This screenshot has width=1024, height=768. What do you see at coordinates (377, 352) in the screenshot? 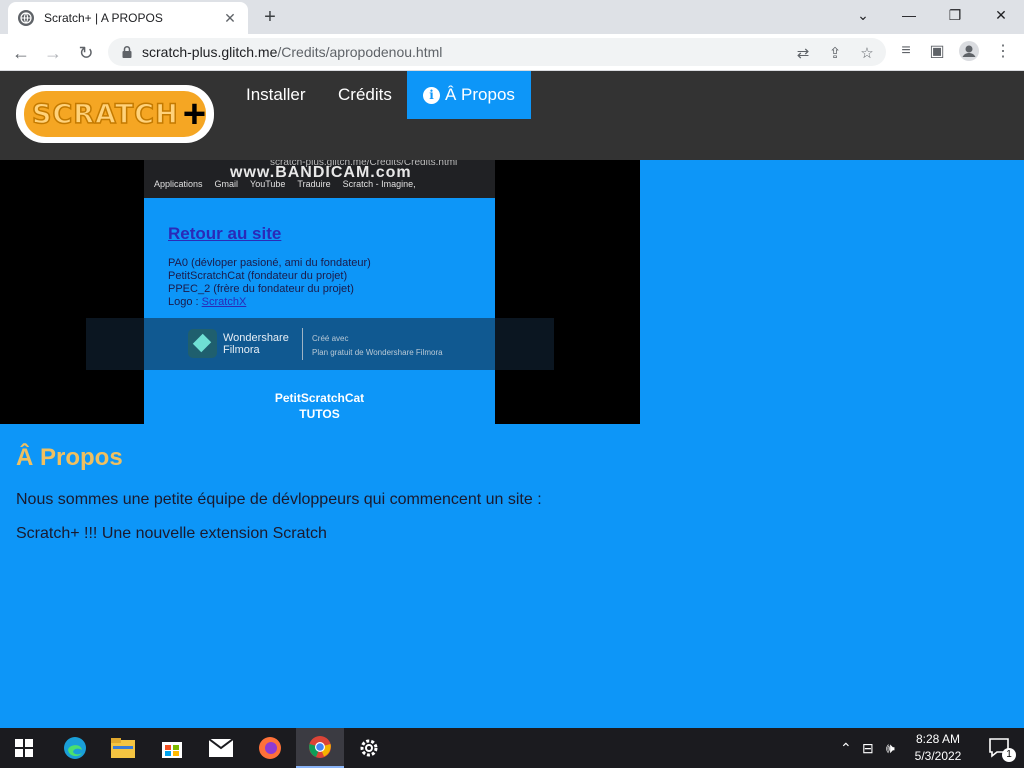
I see `filmora-note-2: Plan gratuit de Wondershare Filmora` at bounding box center [377, 352].